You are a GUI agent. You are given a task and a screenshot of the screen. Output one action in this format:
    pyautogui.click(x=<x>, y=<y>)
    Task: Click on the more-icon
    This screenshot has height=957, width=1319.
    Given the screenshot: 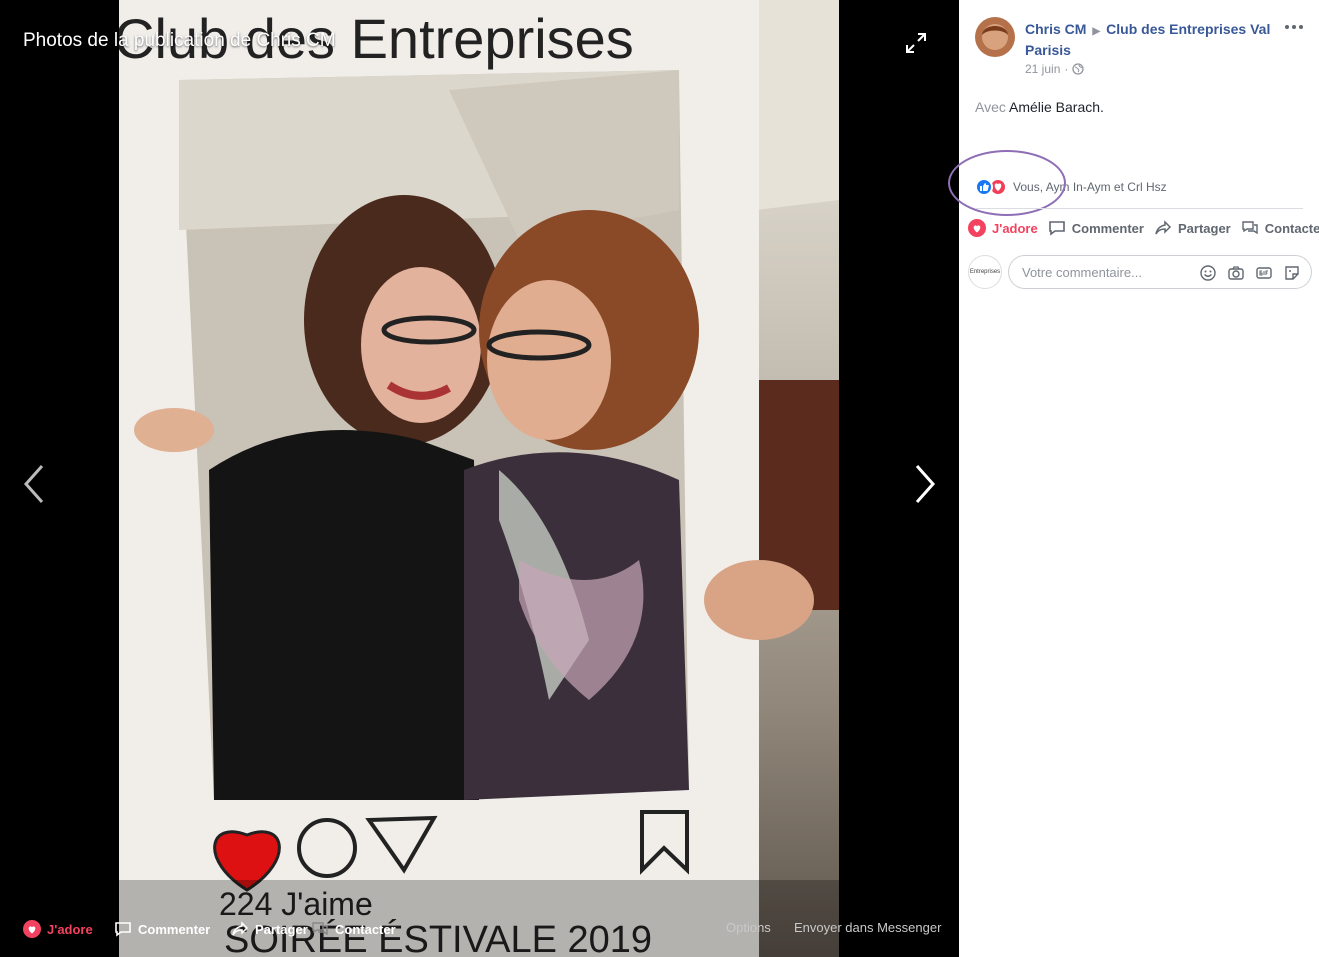 What is the action you would take?
    pyautogui.click(x=1294, y=27)
    